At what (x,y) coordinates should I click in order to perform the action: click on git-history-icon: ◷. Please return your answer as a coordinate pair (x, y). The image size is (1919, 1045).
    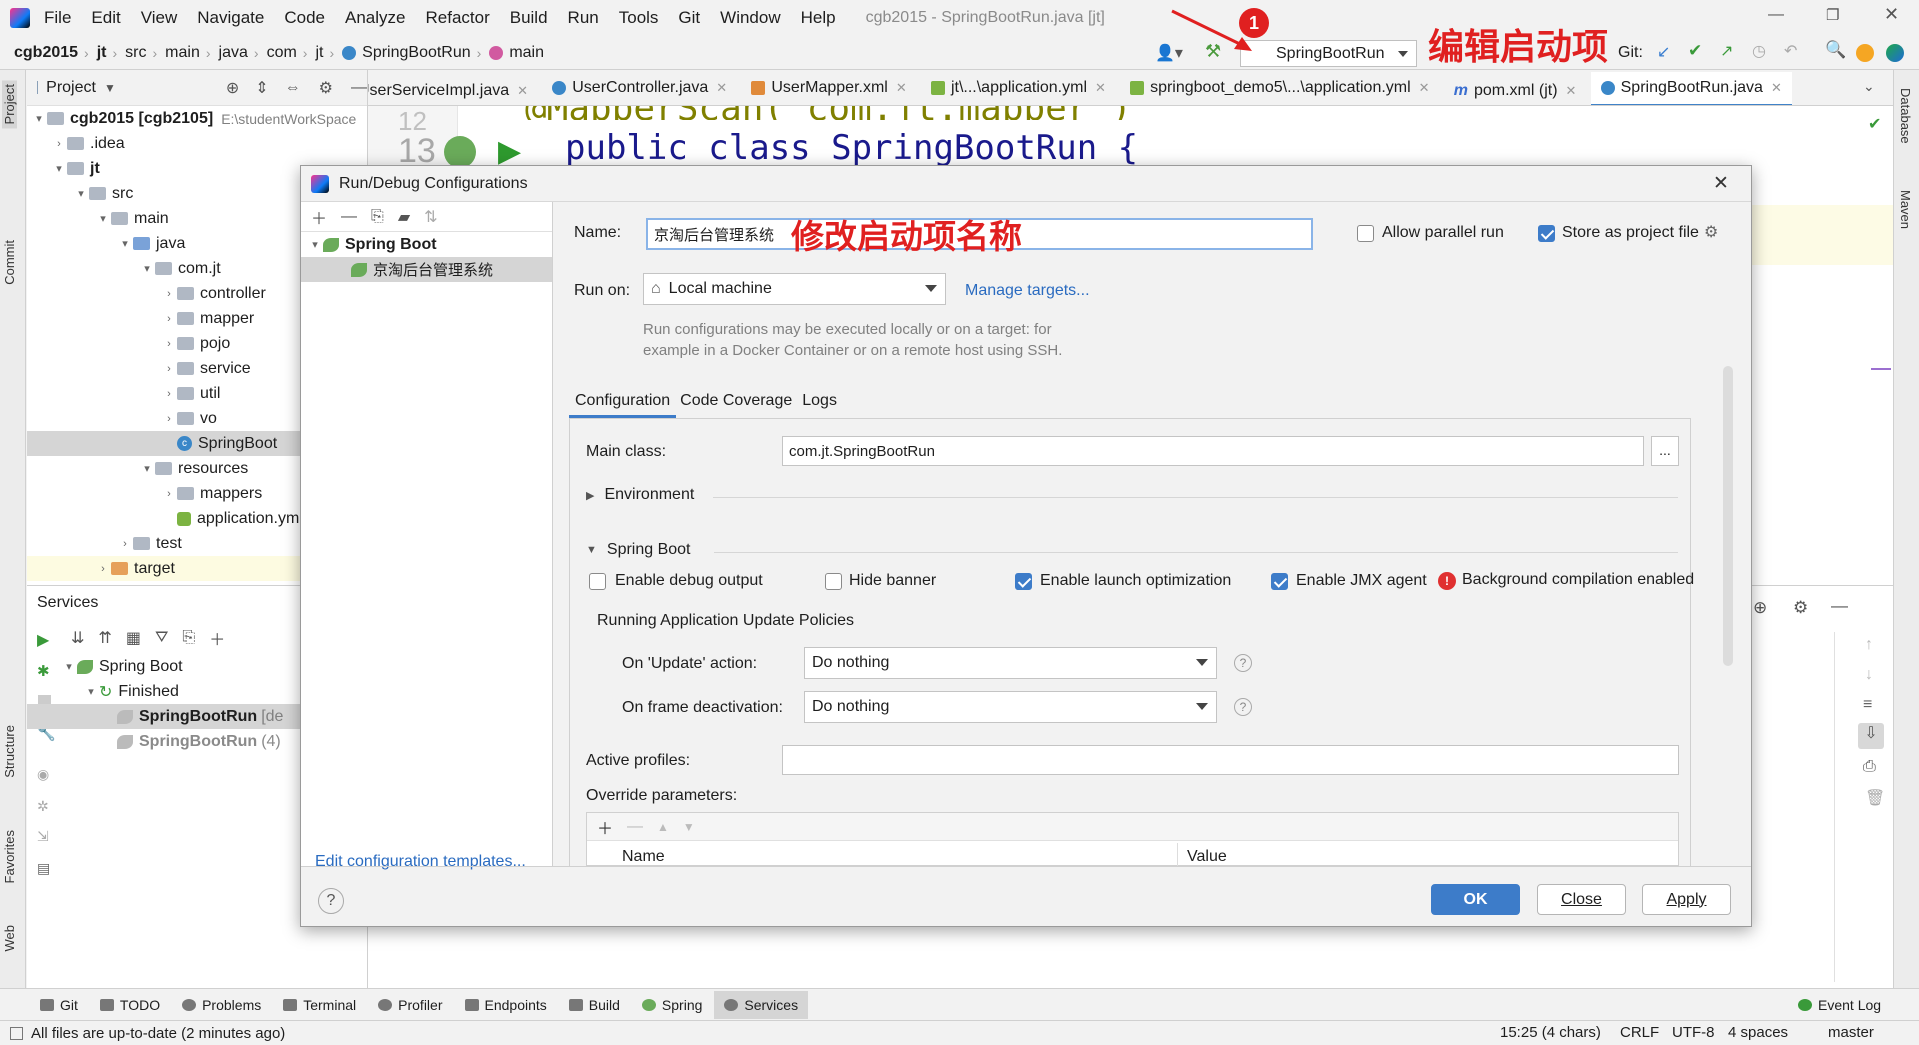
    Looking at the image, I should click on (1759, 51).